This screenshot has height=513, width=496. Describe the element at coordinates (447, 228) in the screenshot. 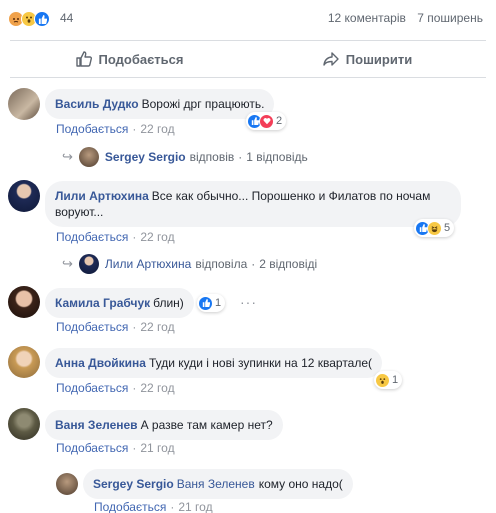

I see `reaction-count: 5` at that location.